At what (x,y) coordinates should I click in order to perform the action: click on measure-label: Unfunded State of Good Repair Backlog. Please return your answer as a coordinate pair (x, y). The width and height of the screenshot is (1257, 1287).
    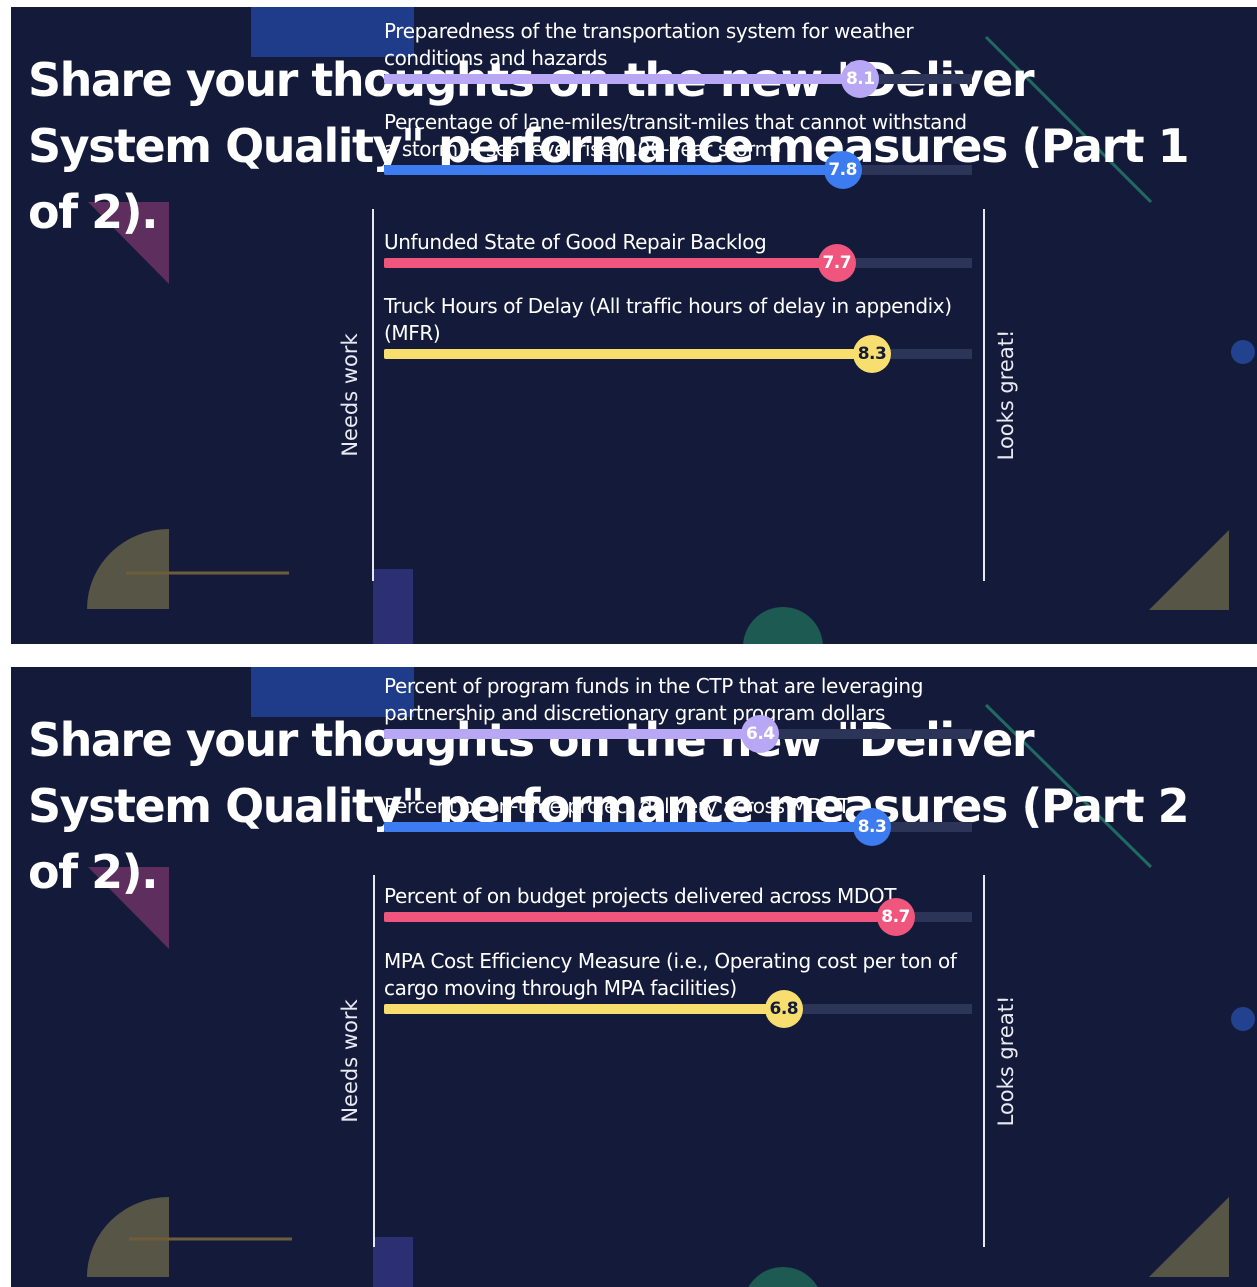
    Looking at the image, I should click on (575, 242).